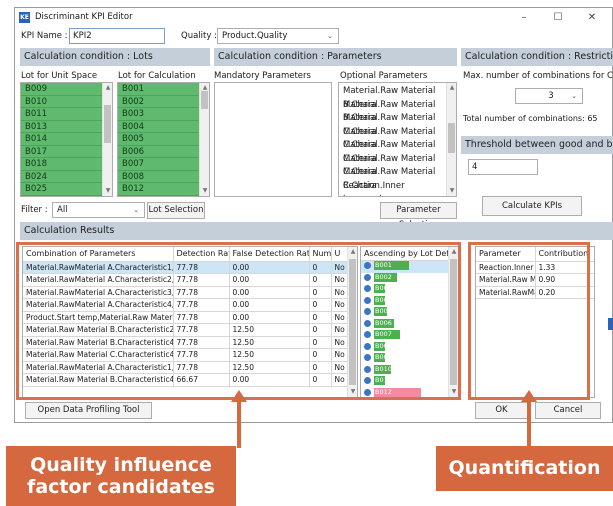 The height and width of the screenshot is (506, 613). Describe the element at coordinates (163, 101) in the screenshot. I see `list-item: B002` at that location.